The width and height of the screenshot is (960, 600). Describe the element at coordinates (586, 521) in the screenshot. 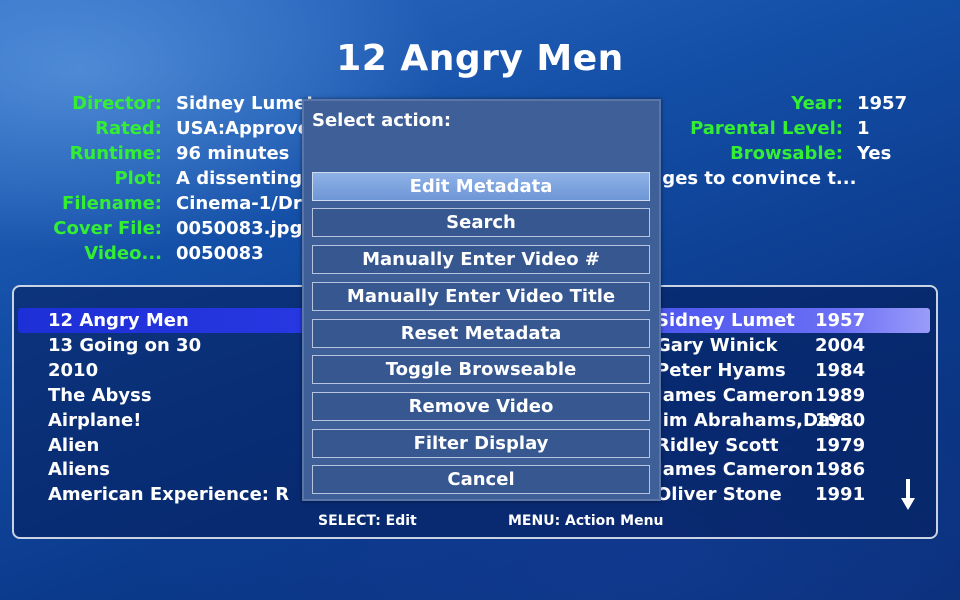

I see `menu-hint: MENU: Action Menu` at that location.